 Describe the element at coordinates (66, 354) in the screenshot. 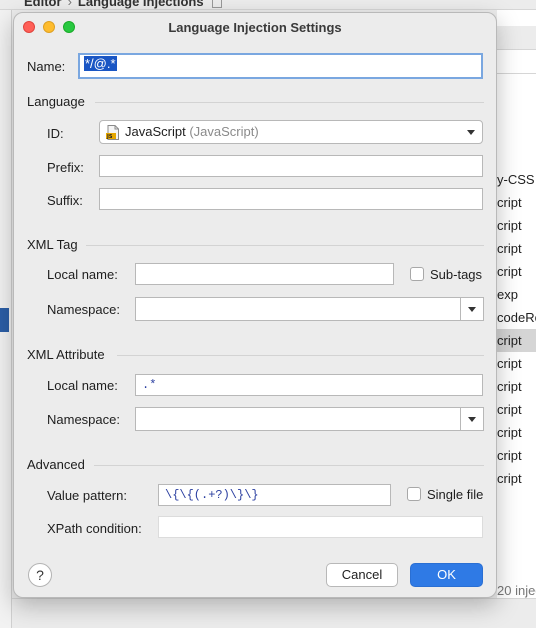

I see `xml-attribute-section-title: XML Attribute` at that location.